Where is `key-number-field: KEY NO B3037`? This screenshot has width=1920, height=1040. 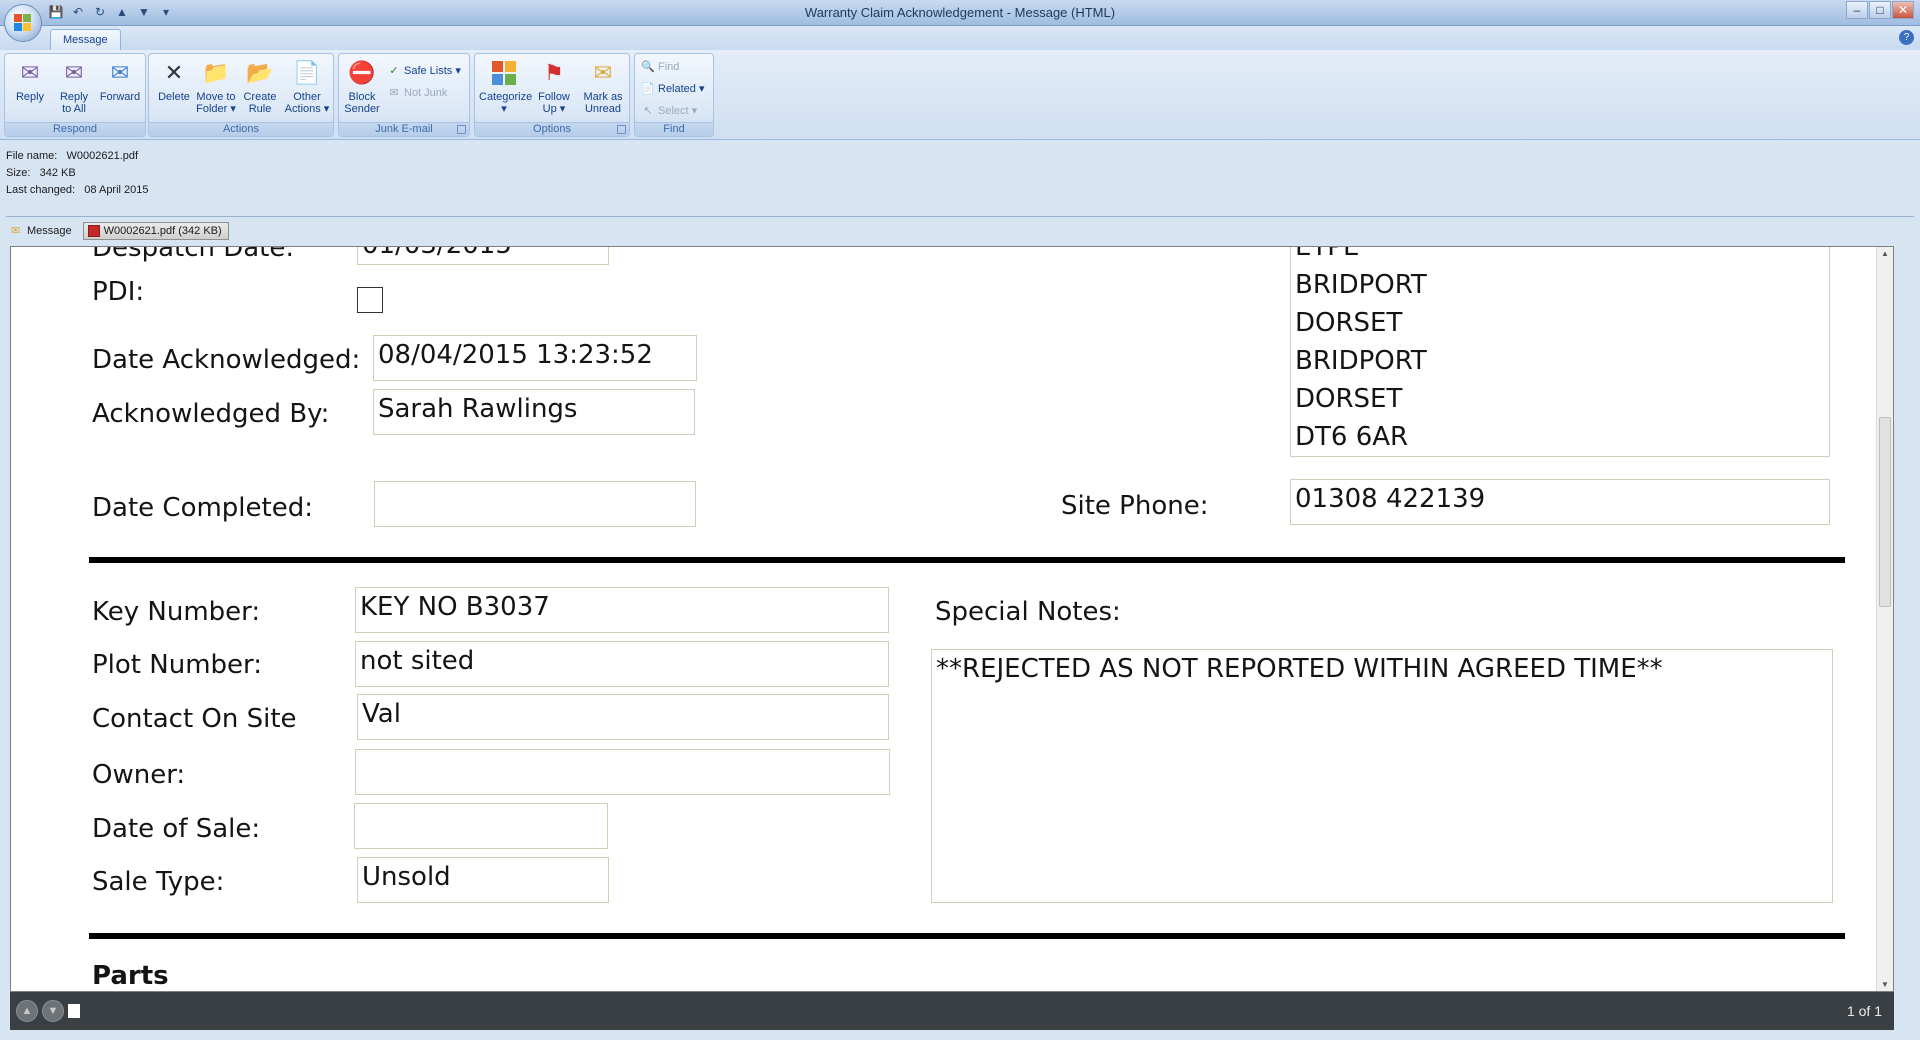 key-number-field: KEY NO B3037 is located at coordinates (622, 610).